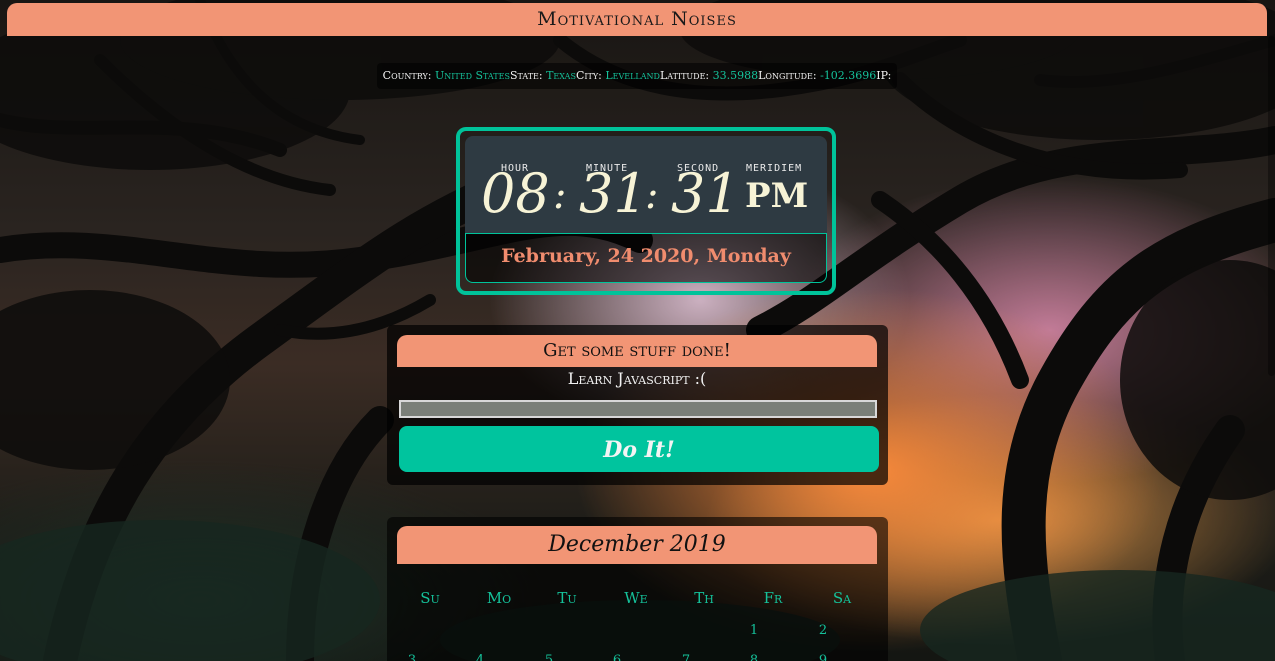 This screenshot has height=661, width=1275. What do you see at coordinates (848, 75) in the screenshot?
I see `longitude-value: -102.3696` at bounding box center [848, 75].